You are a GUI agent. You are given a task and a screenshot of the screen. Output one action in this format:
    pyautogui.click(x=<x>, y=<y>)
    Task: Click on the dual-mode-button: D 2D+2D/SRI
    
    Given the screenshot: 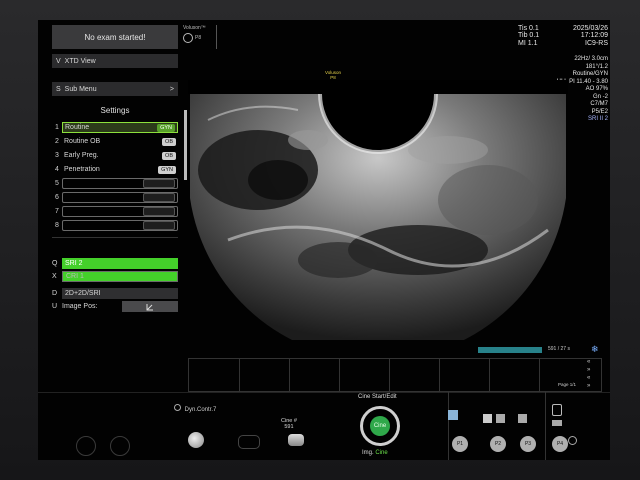 What is the action you would take?
    pyautogui.click(x=115, y=293)
    